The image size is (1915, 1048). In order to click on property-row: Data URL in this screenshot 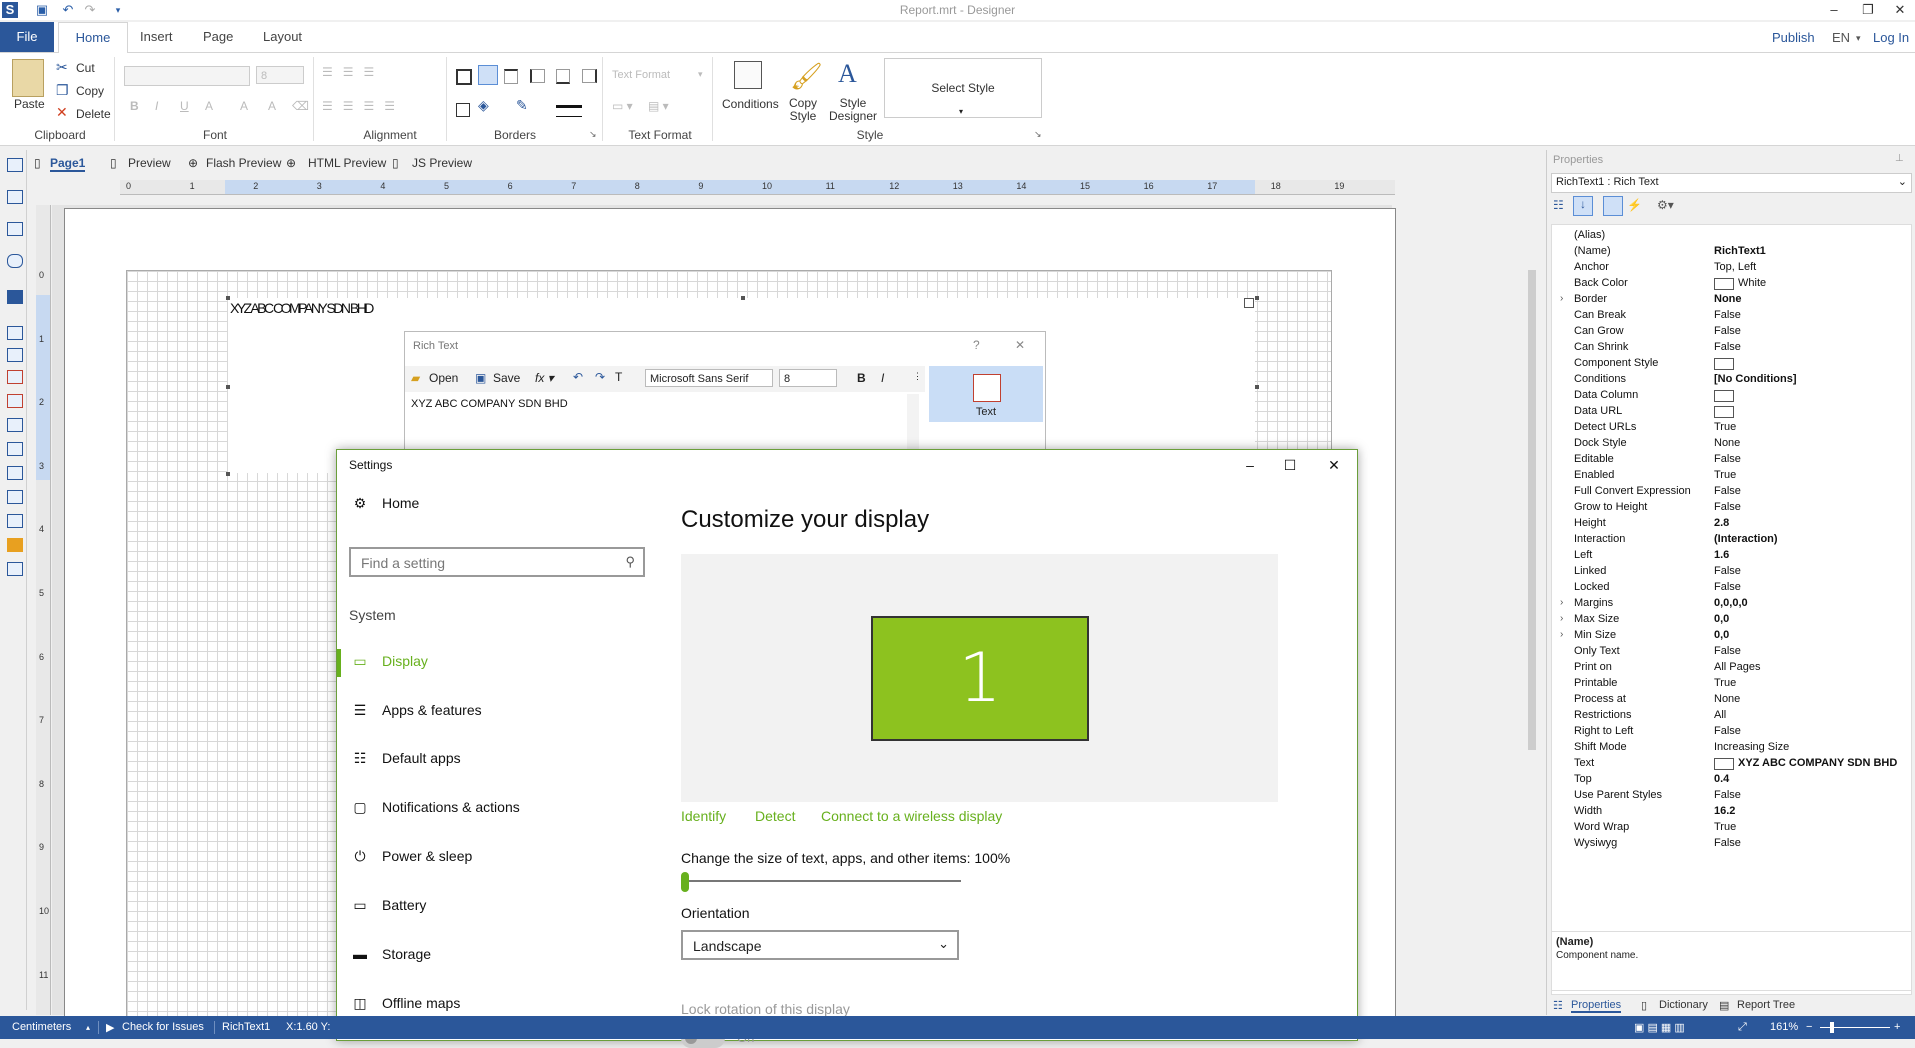, I will do `click(1731, 411)`.